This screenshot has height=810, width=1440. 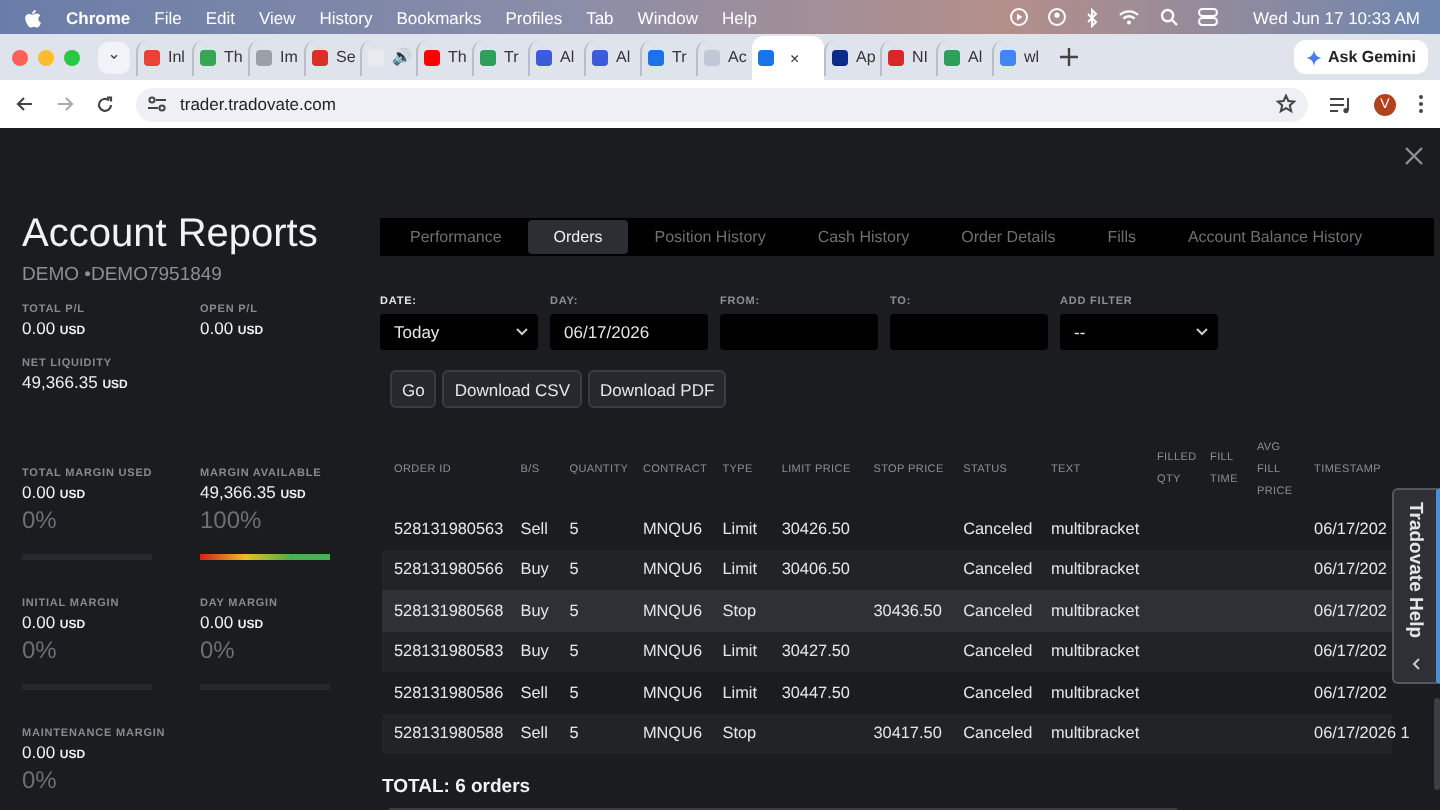 What do you see at coordinates (907, 610) in the screenshot?
I see `table-cell: 30436.50` at bounding box center [907, 610].